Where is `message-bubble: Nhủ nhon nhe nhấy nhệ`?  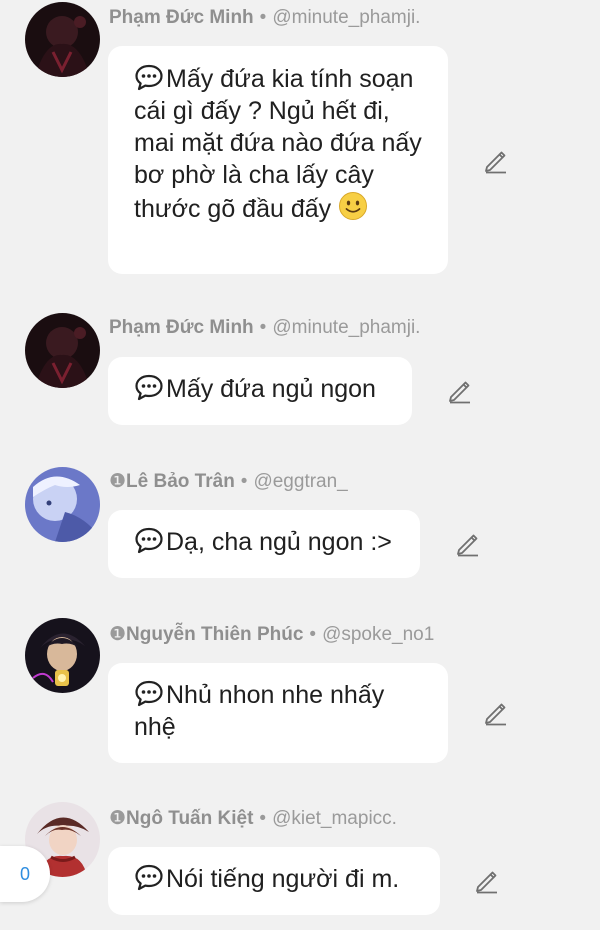
message-bubble: Nhủ nhon nhe nhấy nhệ is located at coordinates (278, 713).